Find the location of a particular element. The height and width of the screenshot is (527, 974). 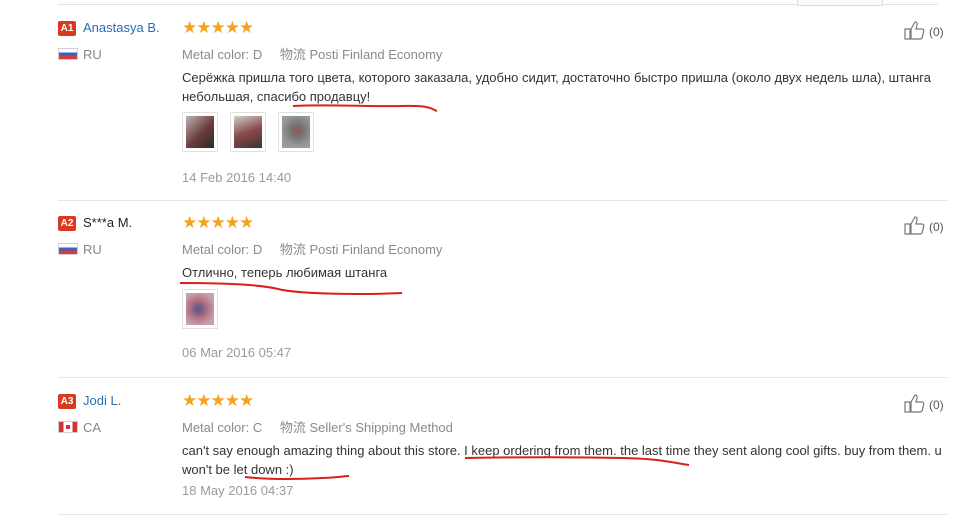

pagination-tab-edge is located at coordinates (840, 3).